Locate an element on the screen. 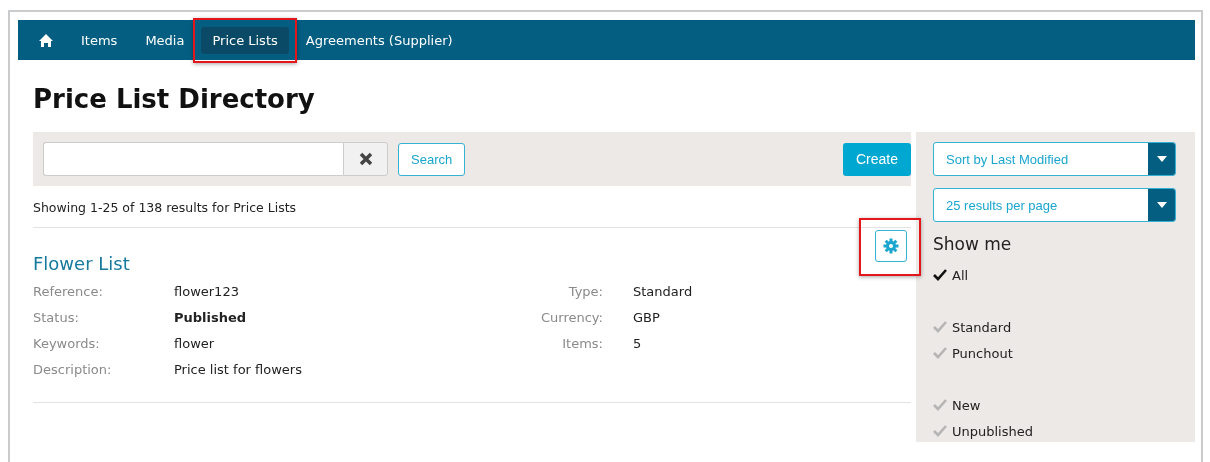 The height and width of the screenshot is (462, 1210). x-icon is located at coordinates (365, 159).